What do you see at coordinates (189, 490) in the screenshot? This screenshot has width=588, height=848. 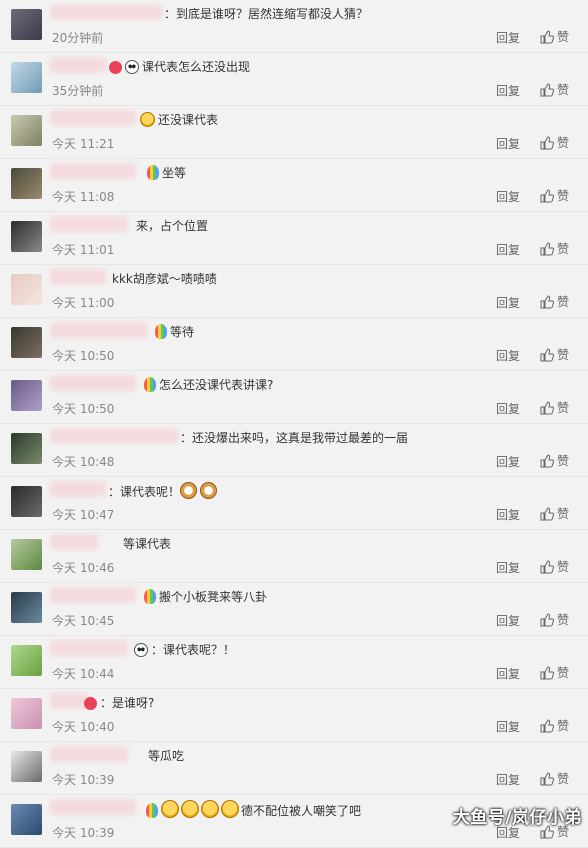 I see `cat-emoji-icon` at bounding box center [189, 490].